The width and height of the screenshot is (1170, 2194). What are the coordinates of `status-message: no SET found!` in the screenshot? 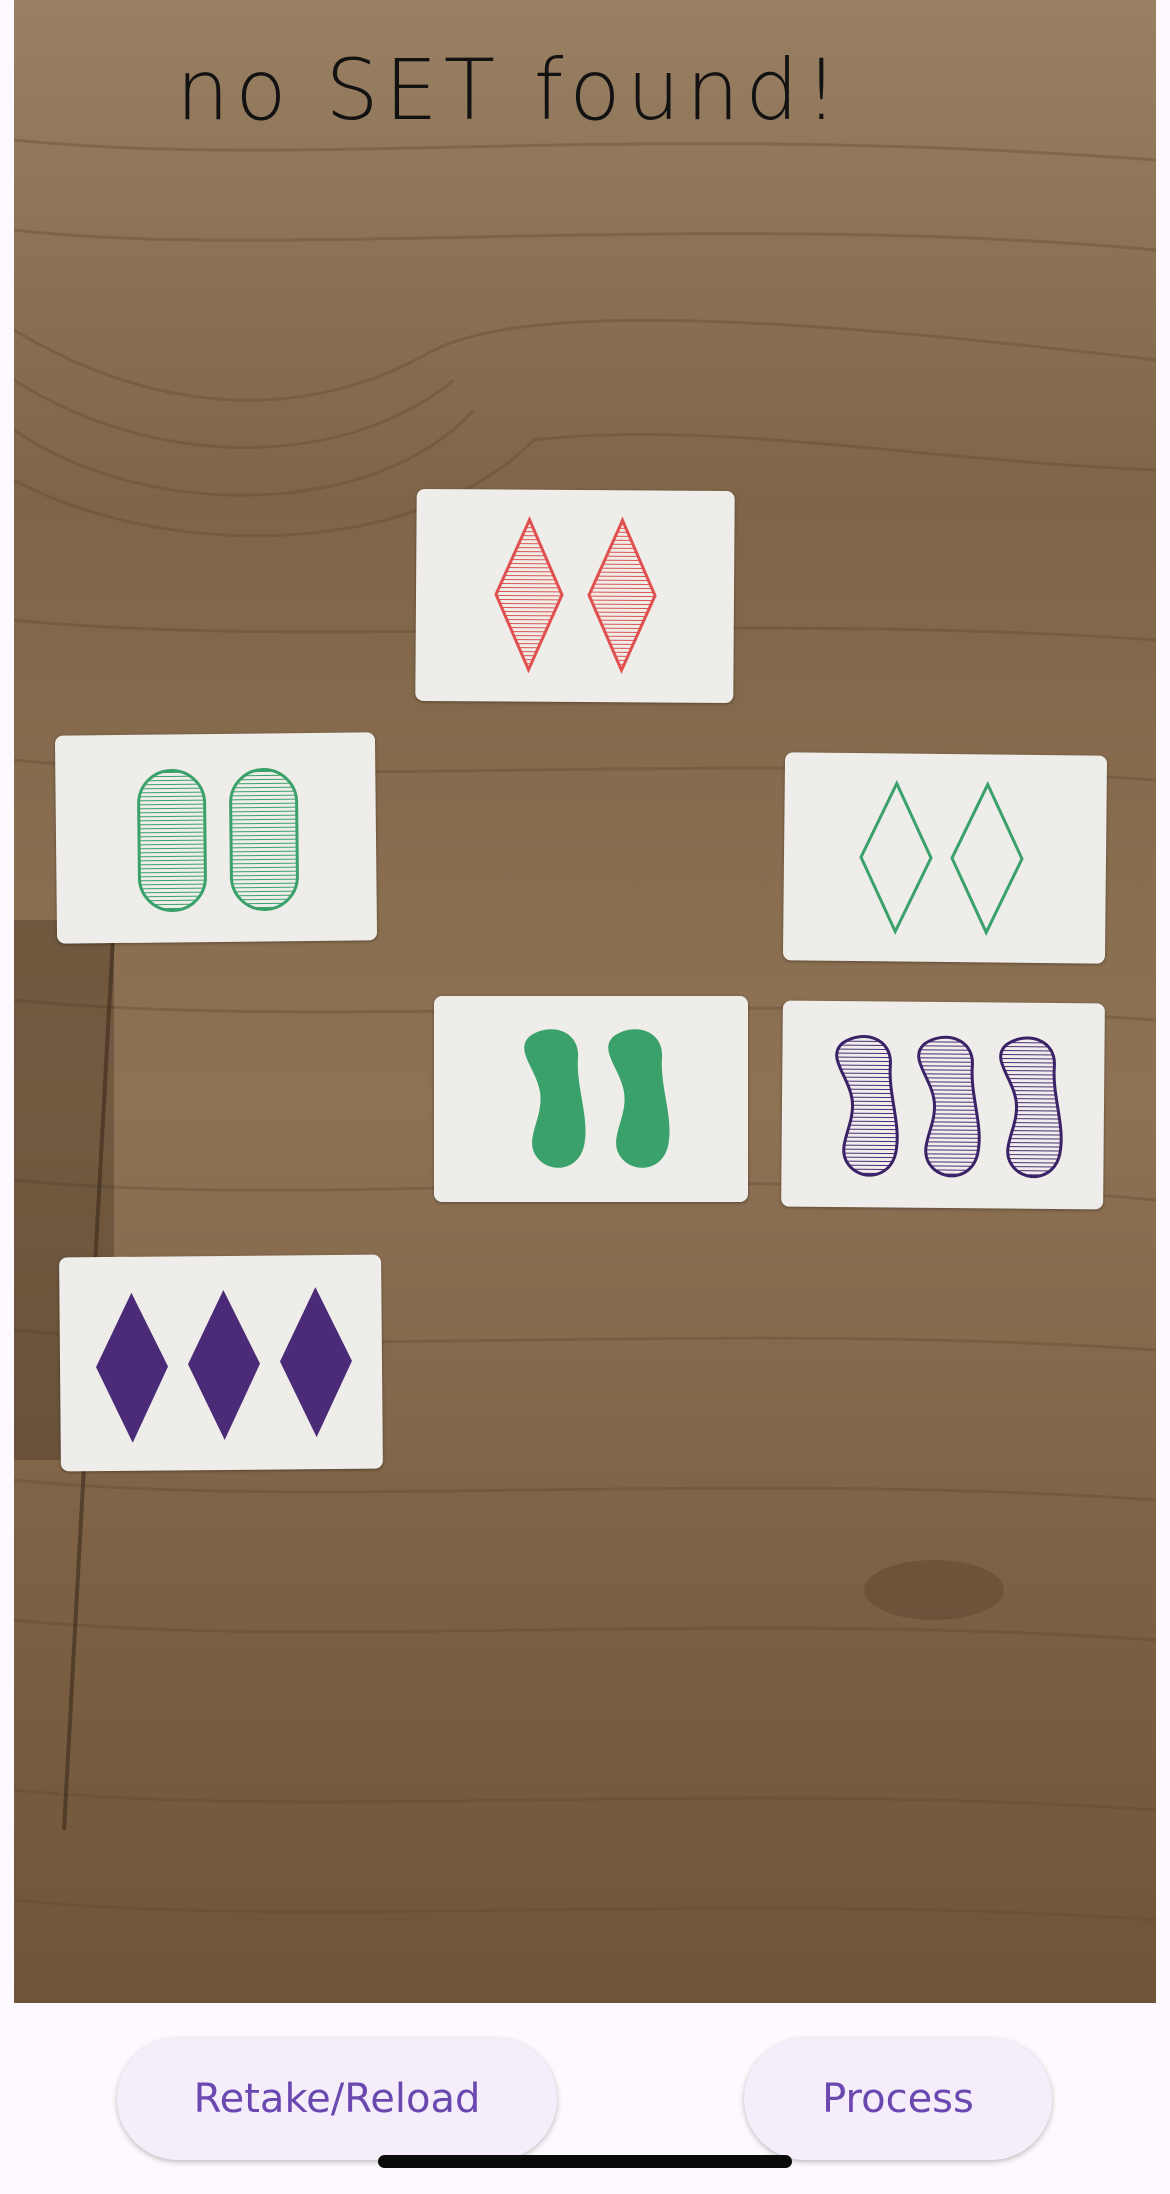 It's located at (510, 90).